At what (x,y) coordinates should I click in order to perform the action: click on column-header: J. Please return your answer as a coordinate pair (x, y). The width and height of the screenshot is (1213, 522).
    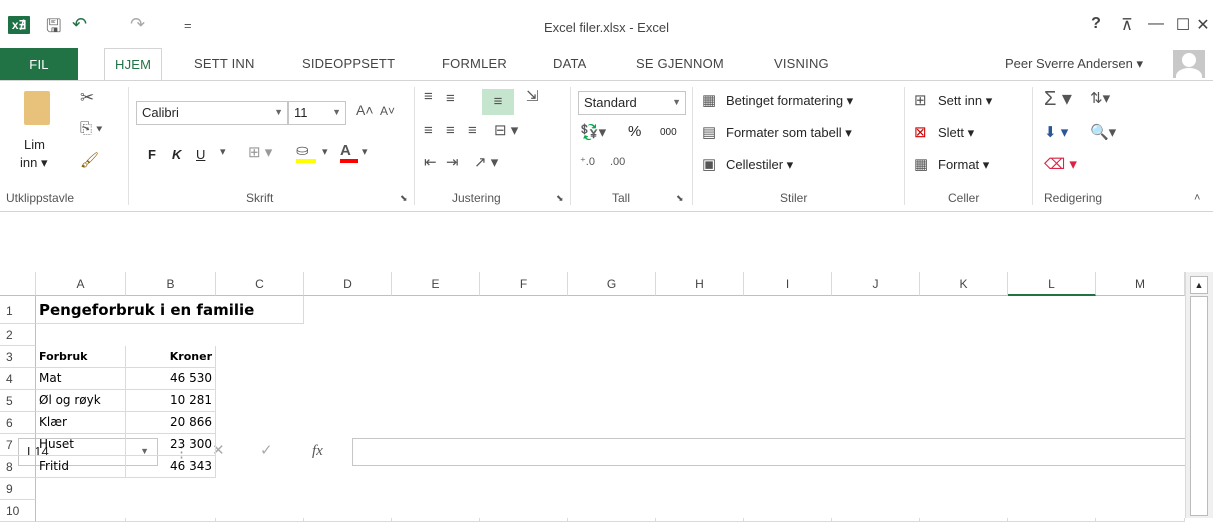
    Looking at the image, I should click on (876, 284).